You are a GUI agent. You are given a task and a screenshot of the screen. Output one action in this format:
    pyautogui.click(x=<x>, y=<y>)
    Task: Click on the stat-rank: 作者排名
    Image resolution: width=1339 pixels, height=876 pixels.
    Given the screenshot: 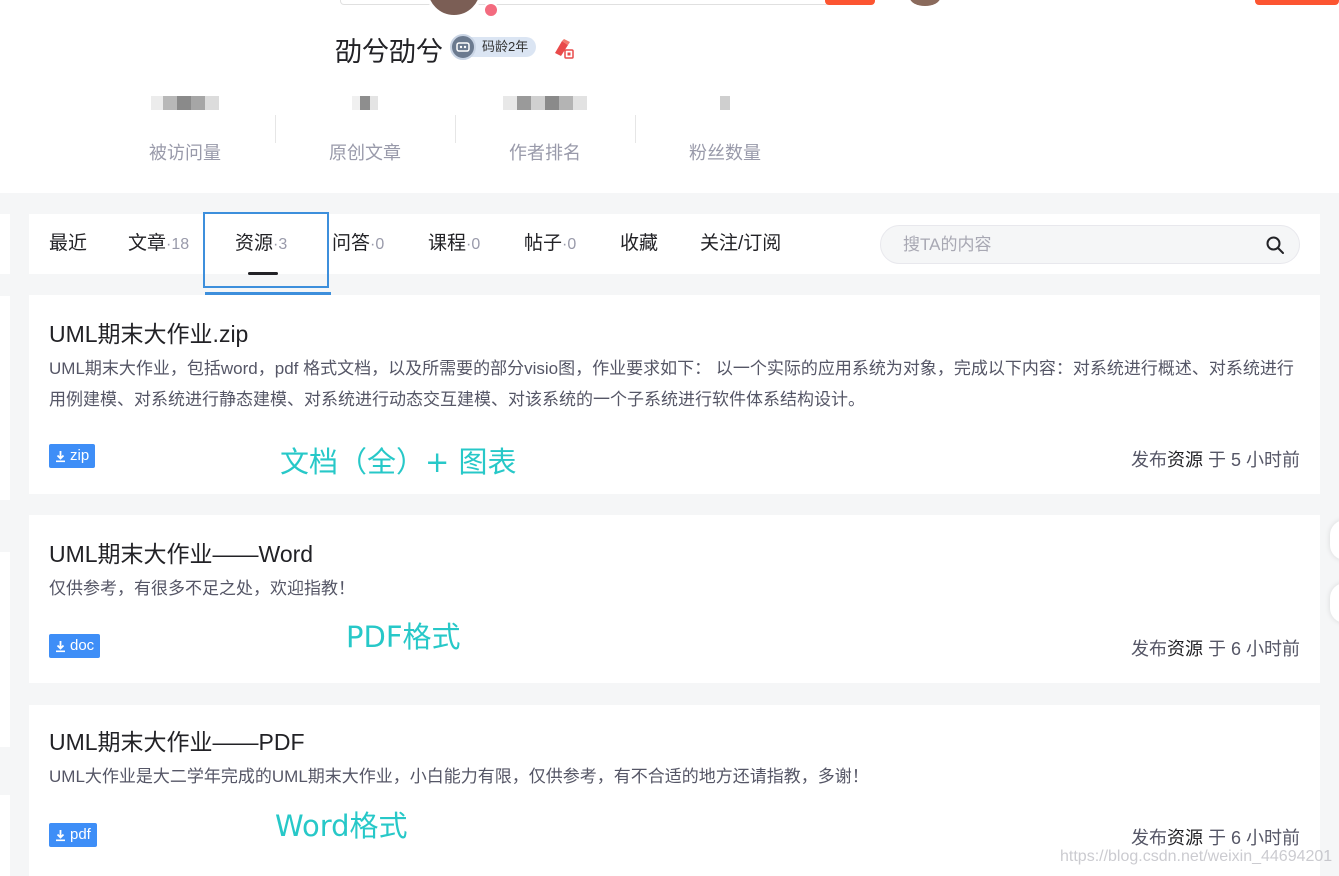 What is the action you would take?
    pyautogui.click(x=545, y=125)
    